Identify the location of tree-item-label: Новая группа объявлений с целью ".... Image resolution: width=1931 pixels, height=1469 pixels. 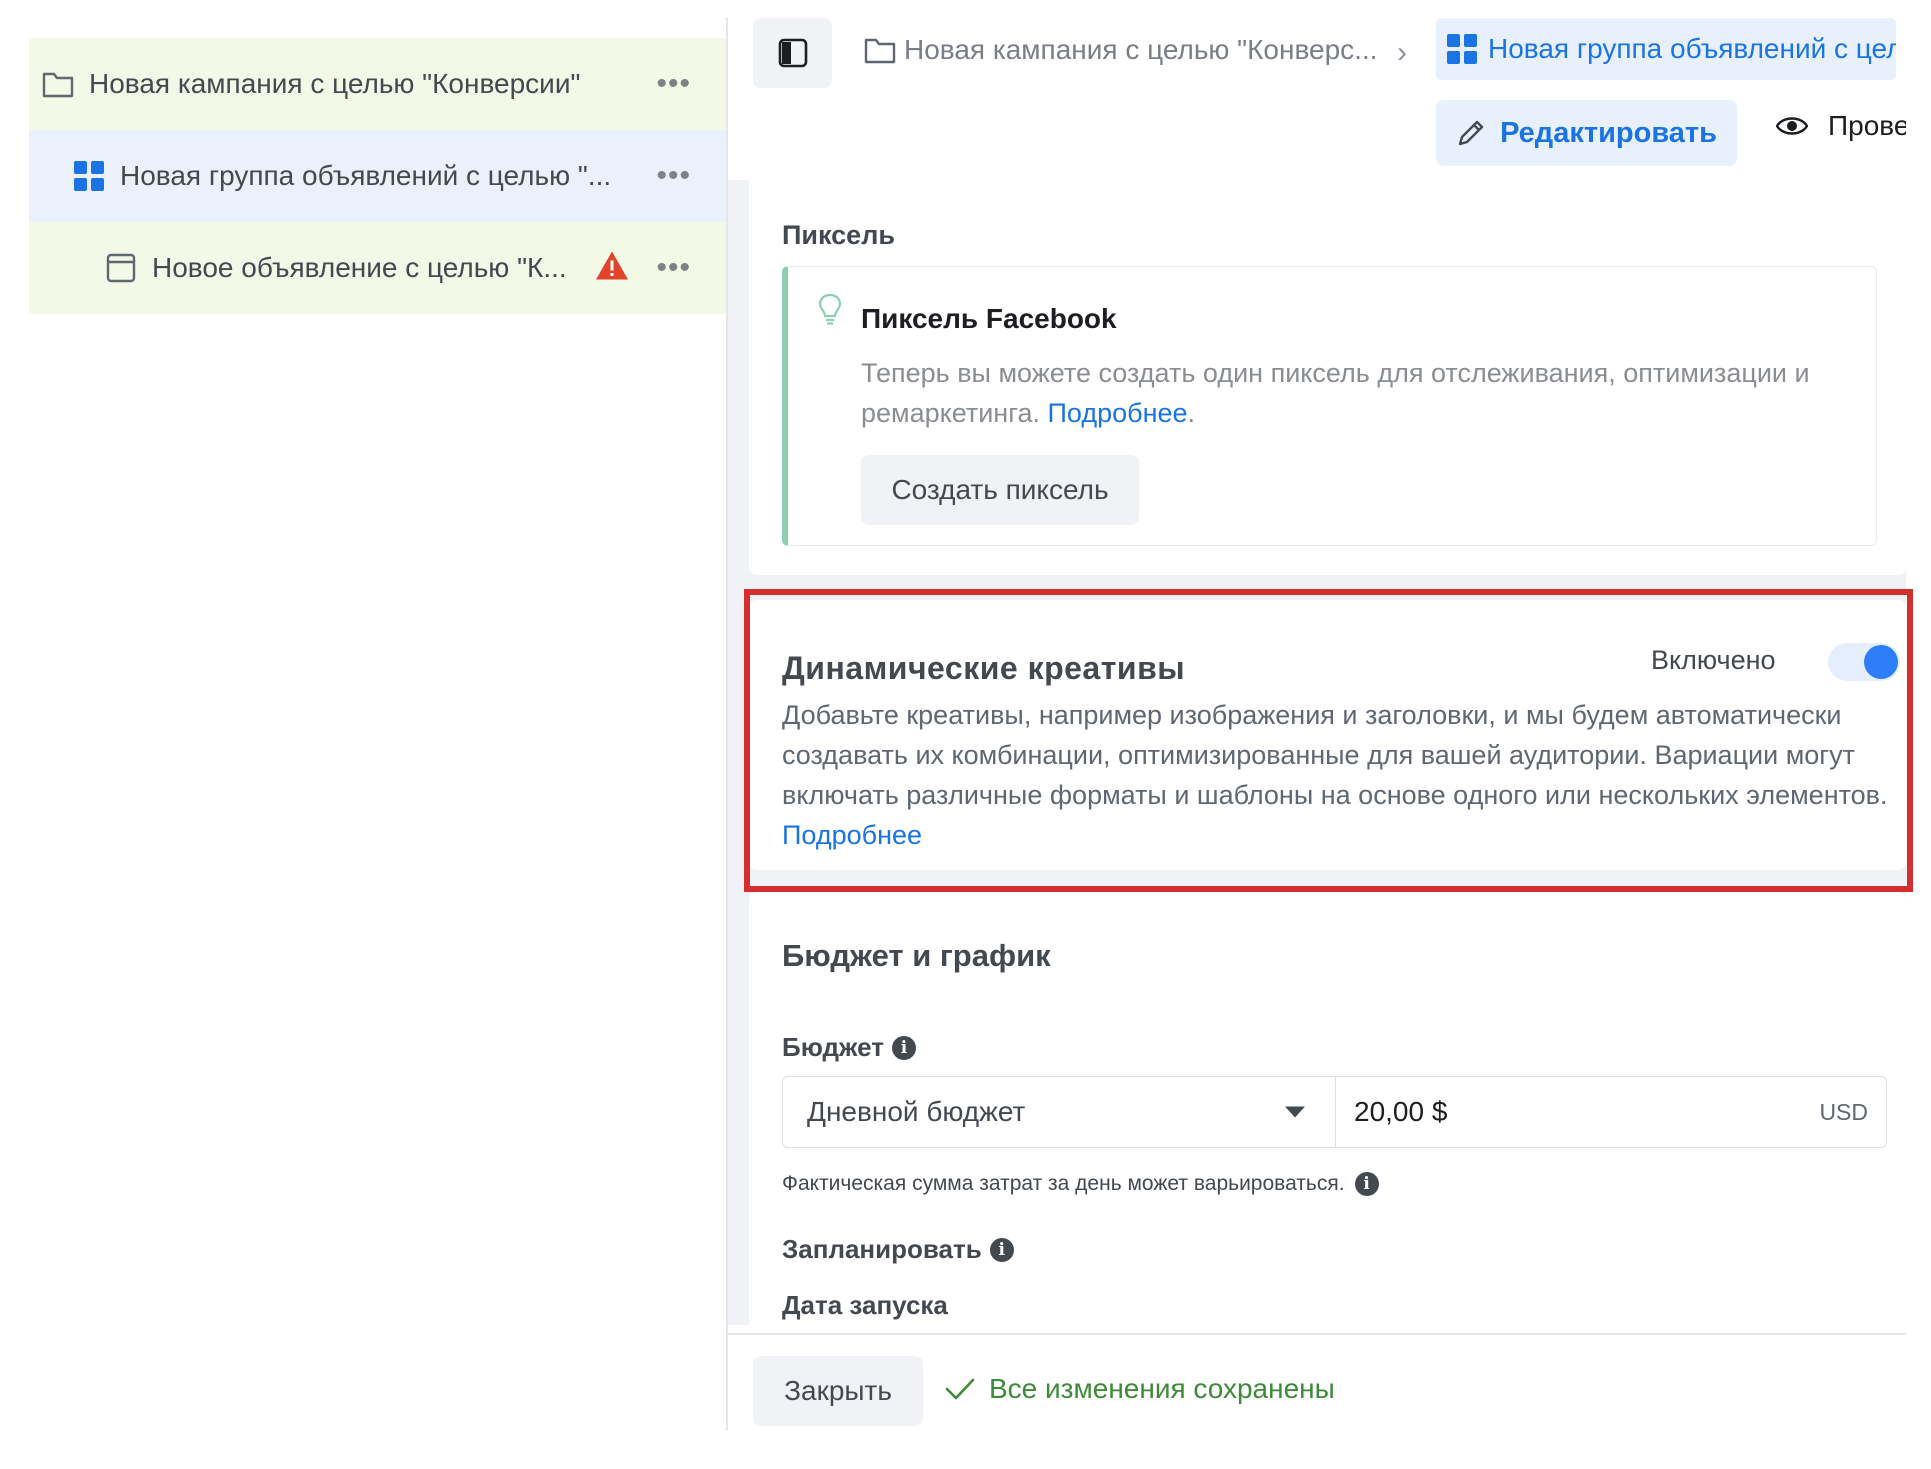
(366, 175).